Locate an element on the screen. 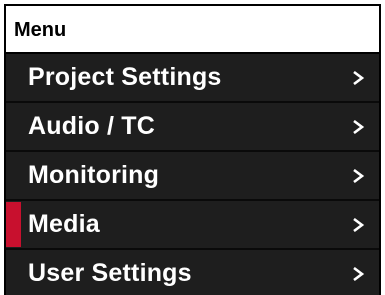 The image size is (385, 295). menu-item-label: User Settings is located at coordinates (110, 273).